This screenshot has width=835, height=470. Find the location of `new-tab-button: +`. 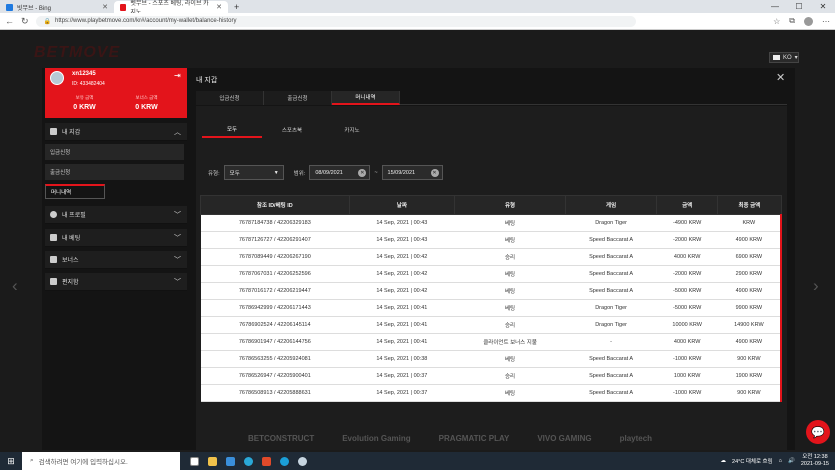

new-tab-button: + is located at coordinates (236, 7).